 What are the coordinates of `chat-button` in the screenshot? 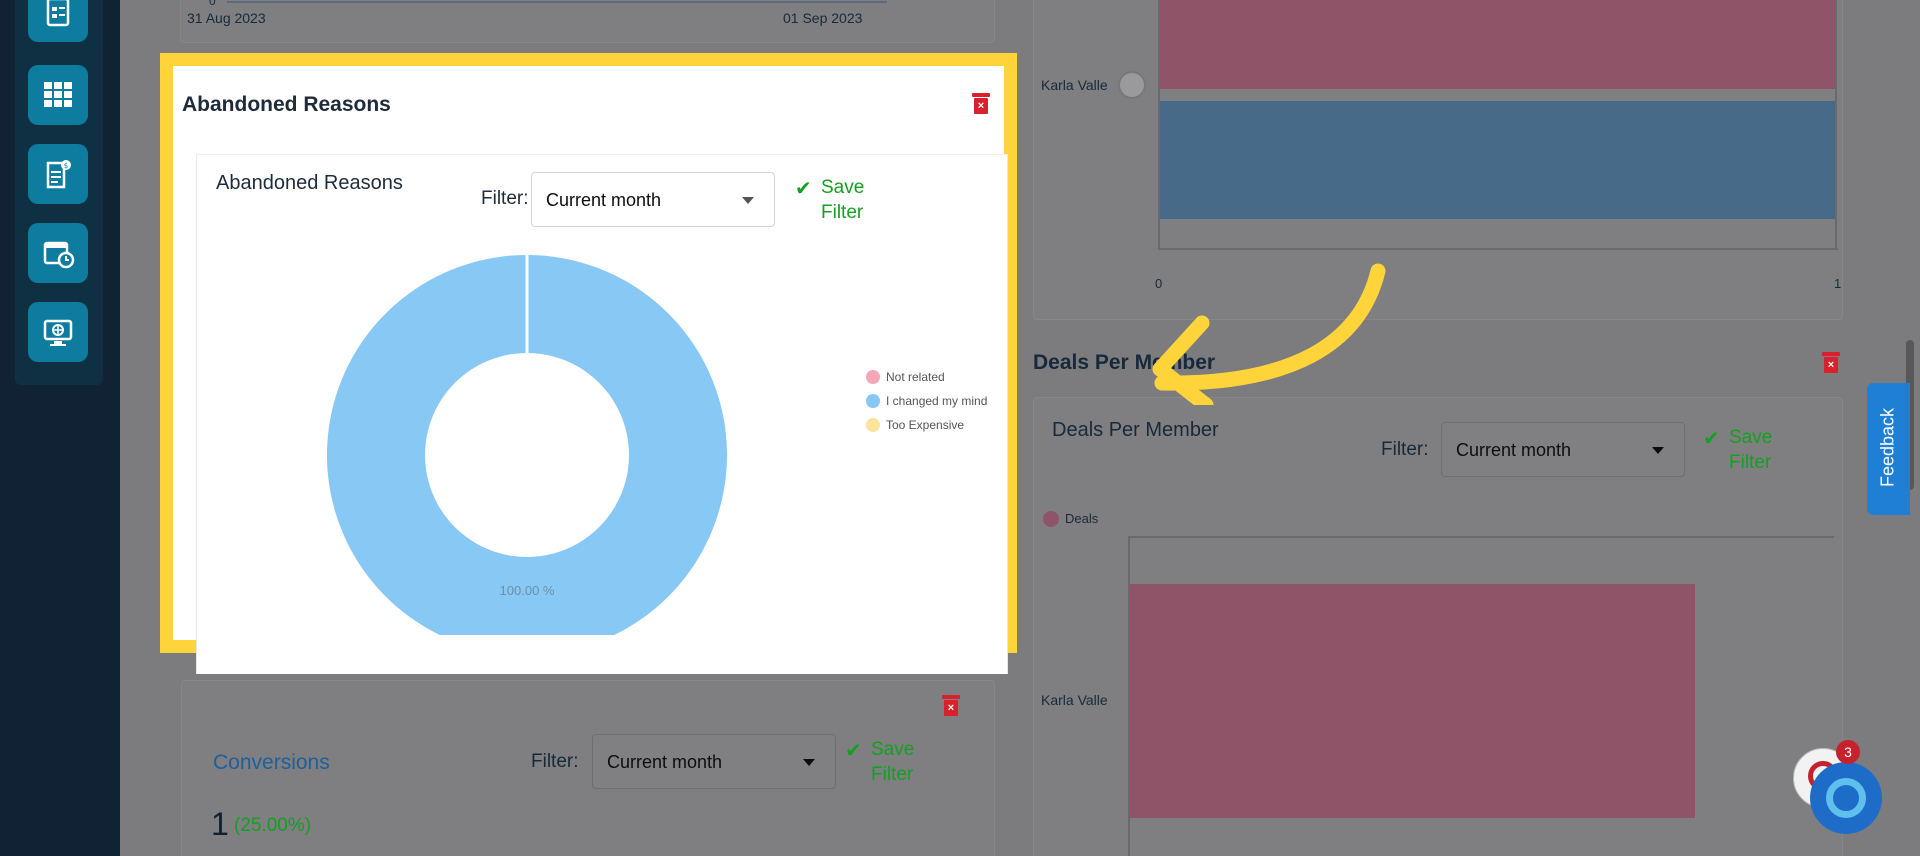 It's located at (1846, 798).